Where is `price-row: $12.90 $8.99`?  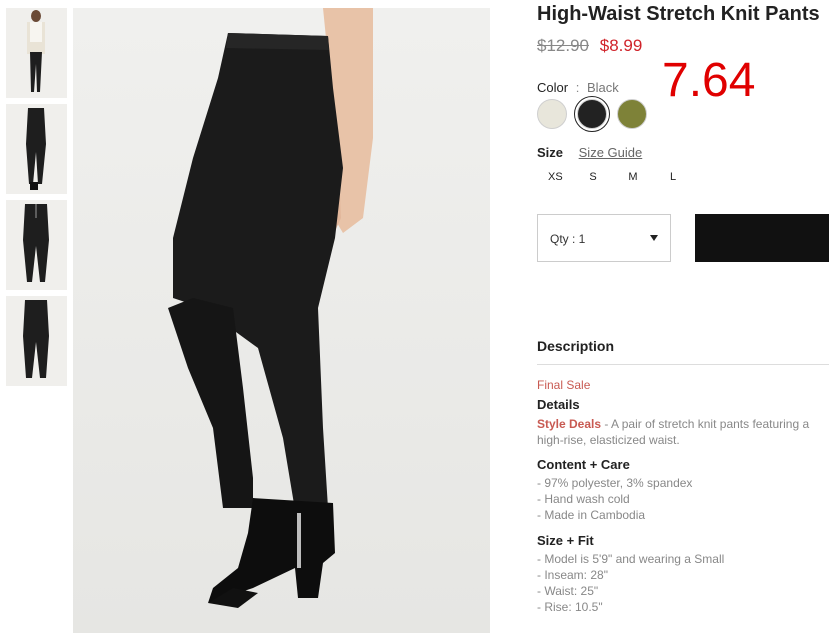
price-row: $12.90 $8.99 is located at coordinates (589, 46).